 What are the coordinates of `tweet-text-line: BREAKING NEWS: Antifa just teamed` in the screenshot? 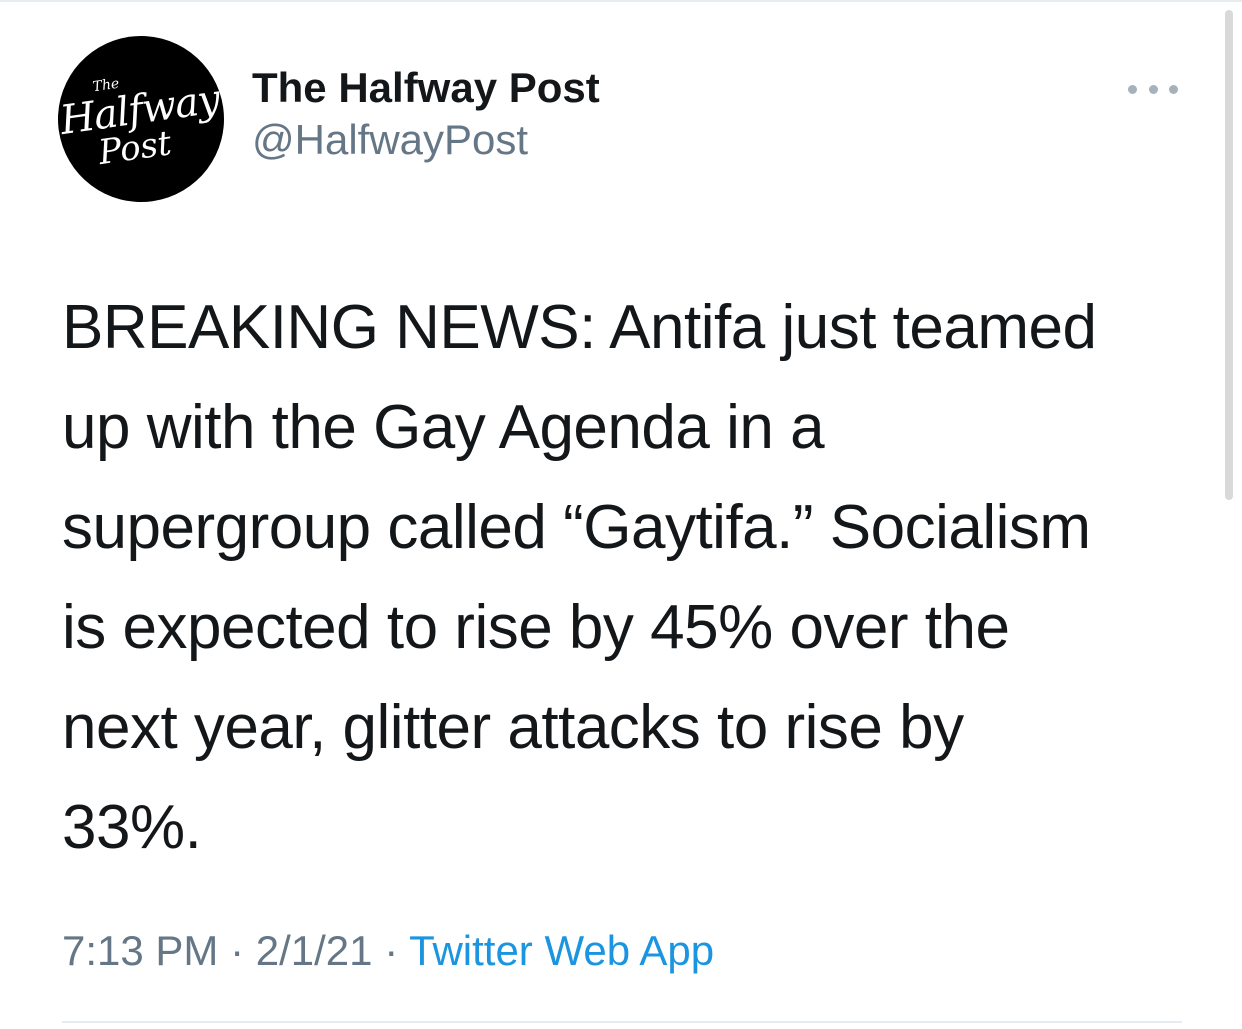 It's located at (579, 327).